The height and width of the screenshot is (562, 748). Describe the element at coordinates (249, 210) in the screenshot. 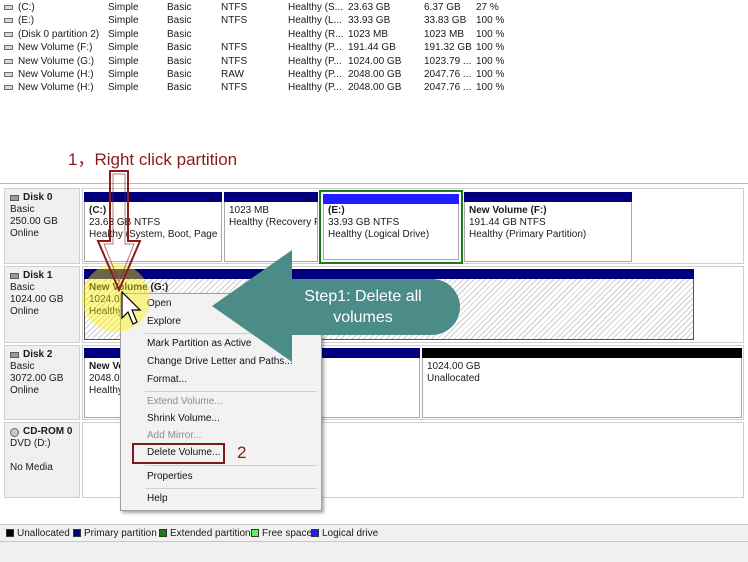

I see `partition-size: 1023 MB` at that location.